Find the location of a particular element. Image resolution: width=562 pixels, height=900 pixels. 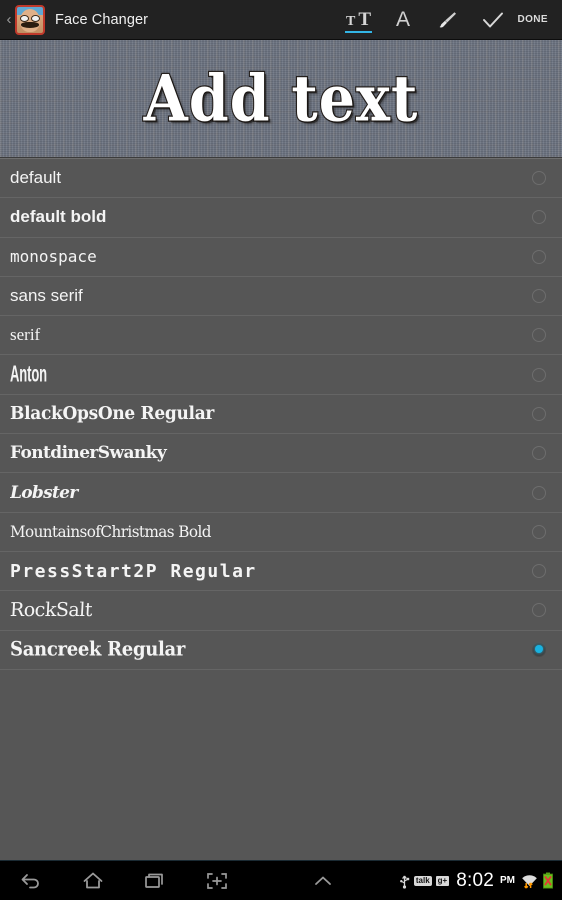

toolbar: T T A DONE is located at coordinates (444, 20).